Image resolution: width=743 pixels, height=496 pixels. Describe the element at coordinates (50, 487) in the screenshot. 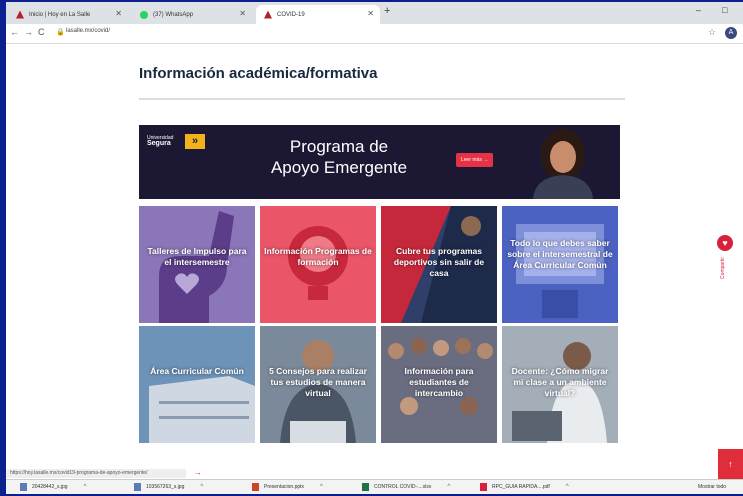

I see `download-filename: 20428442_s.jpg` at that location.